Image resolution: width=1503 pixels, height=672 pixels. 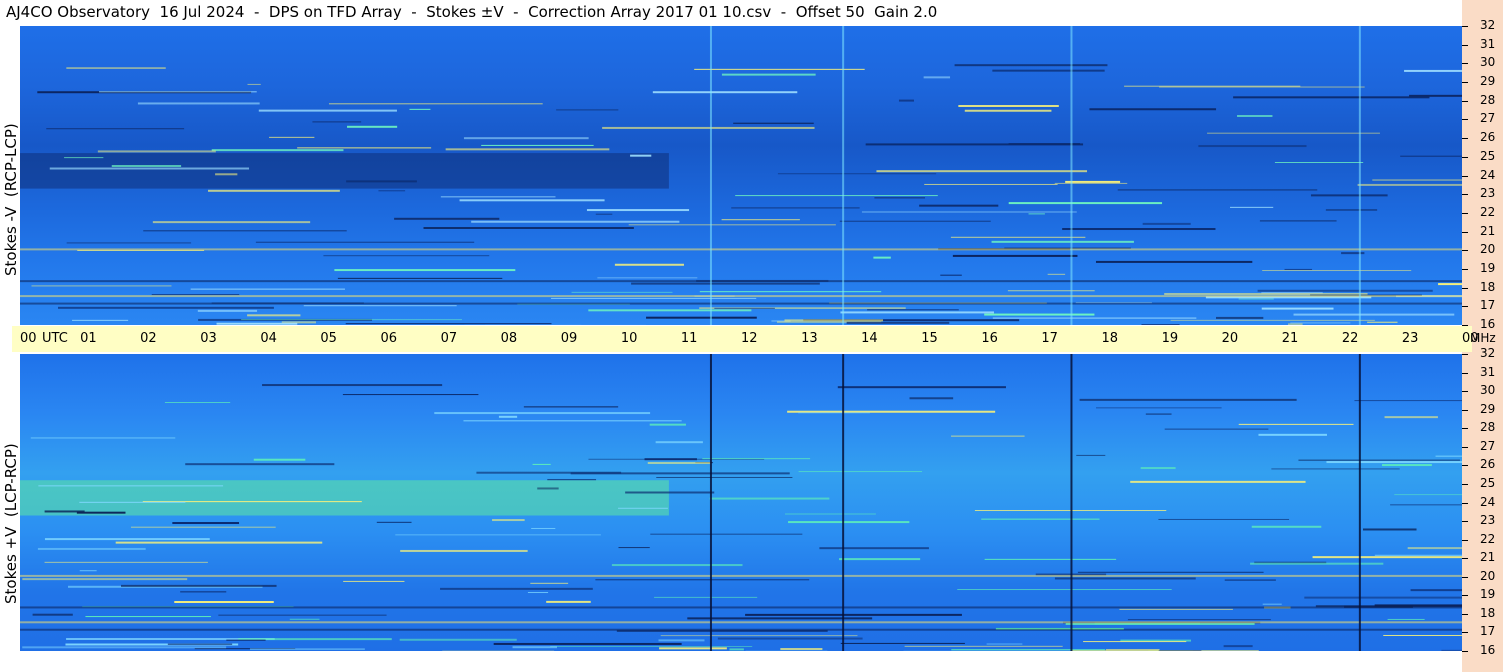 I want to click on utc-tick-label: 08, so click(x=509, y=338).